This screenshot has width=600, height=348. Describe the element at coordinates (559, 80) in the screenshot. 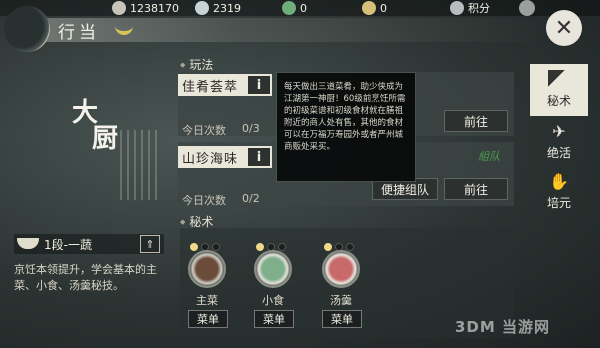

I see `book-icon` at that location.